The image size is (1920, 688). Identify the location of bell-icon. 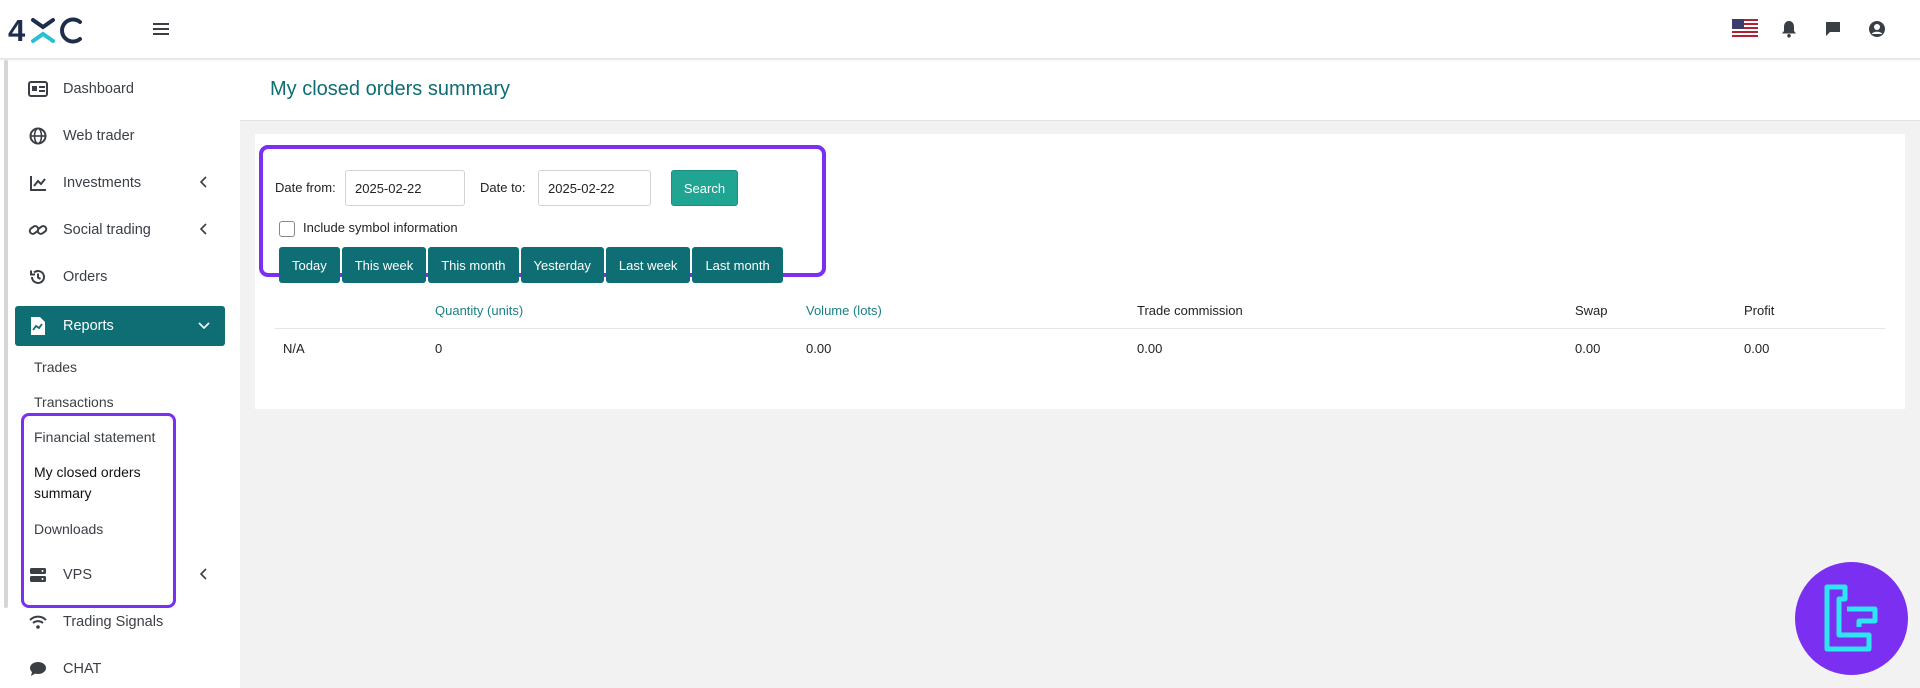
(1789, 29).